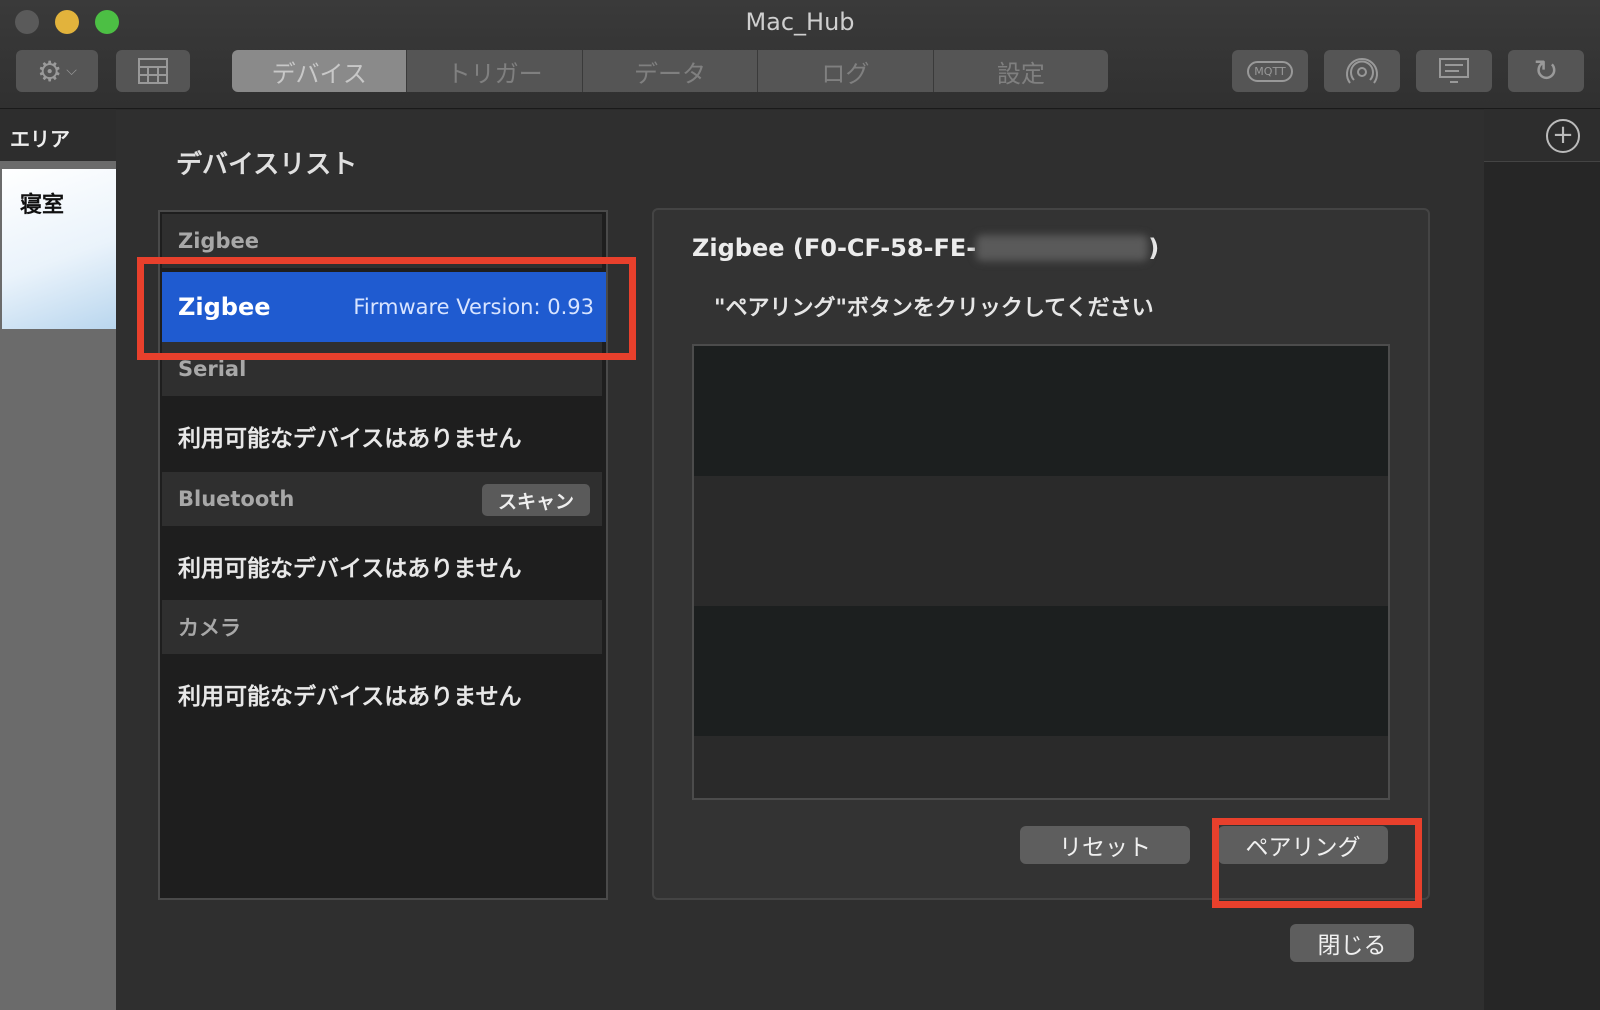  I want to click on group-header-bluetooth: Bluetooth スキャン, so click(382, 499).